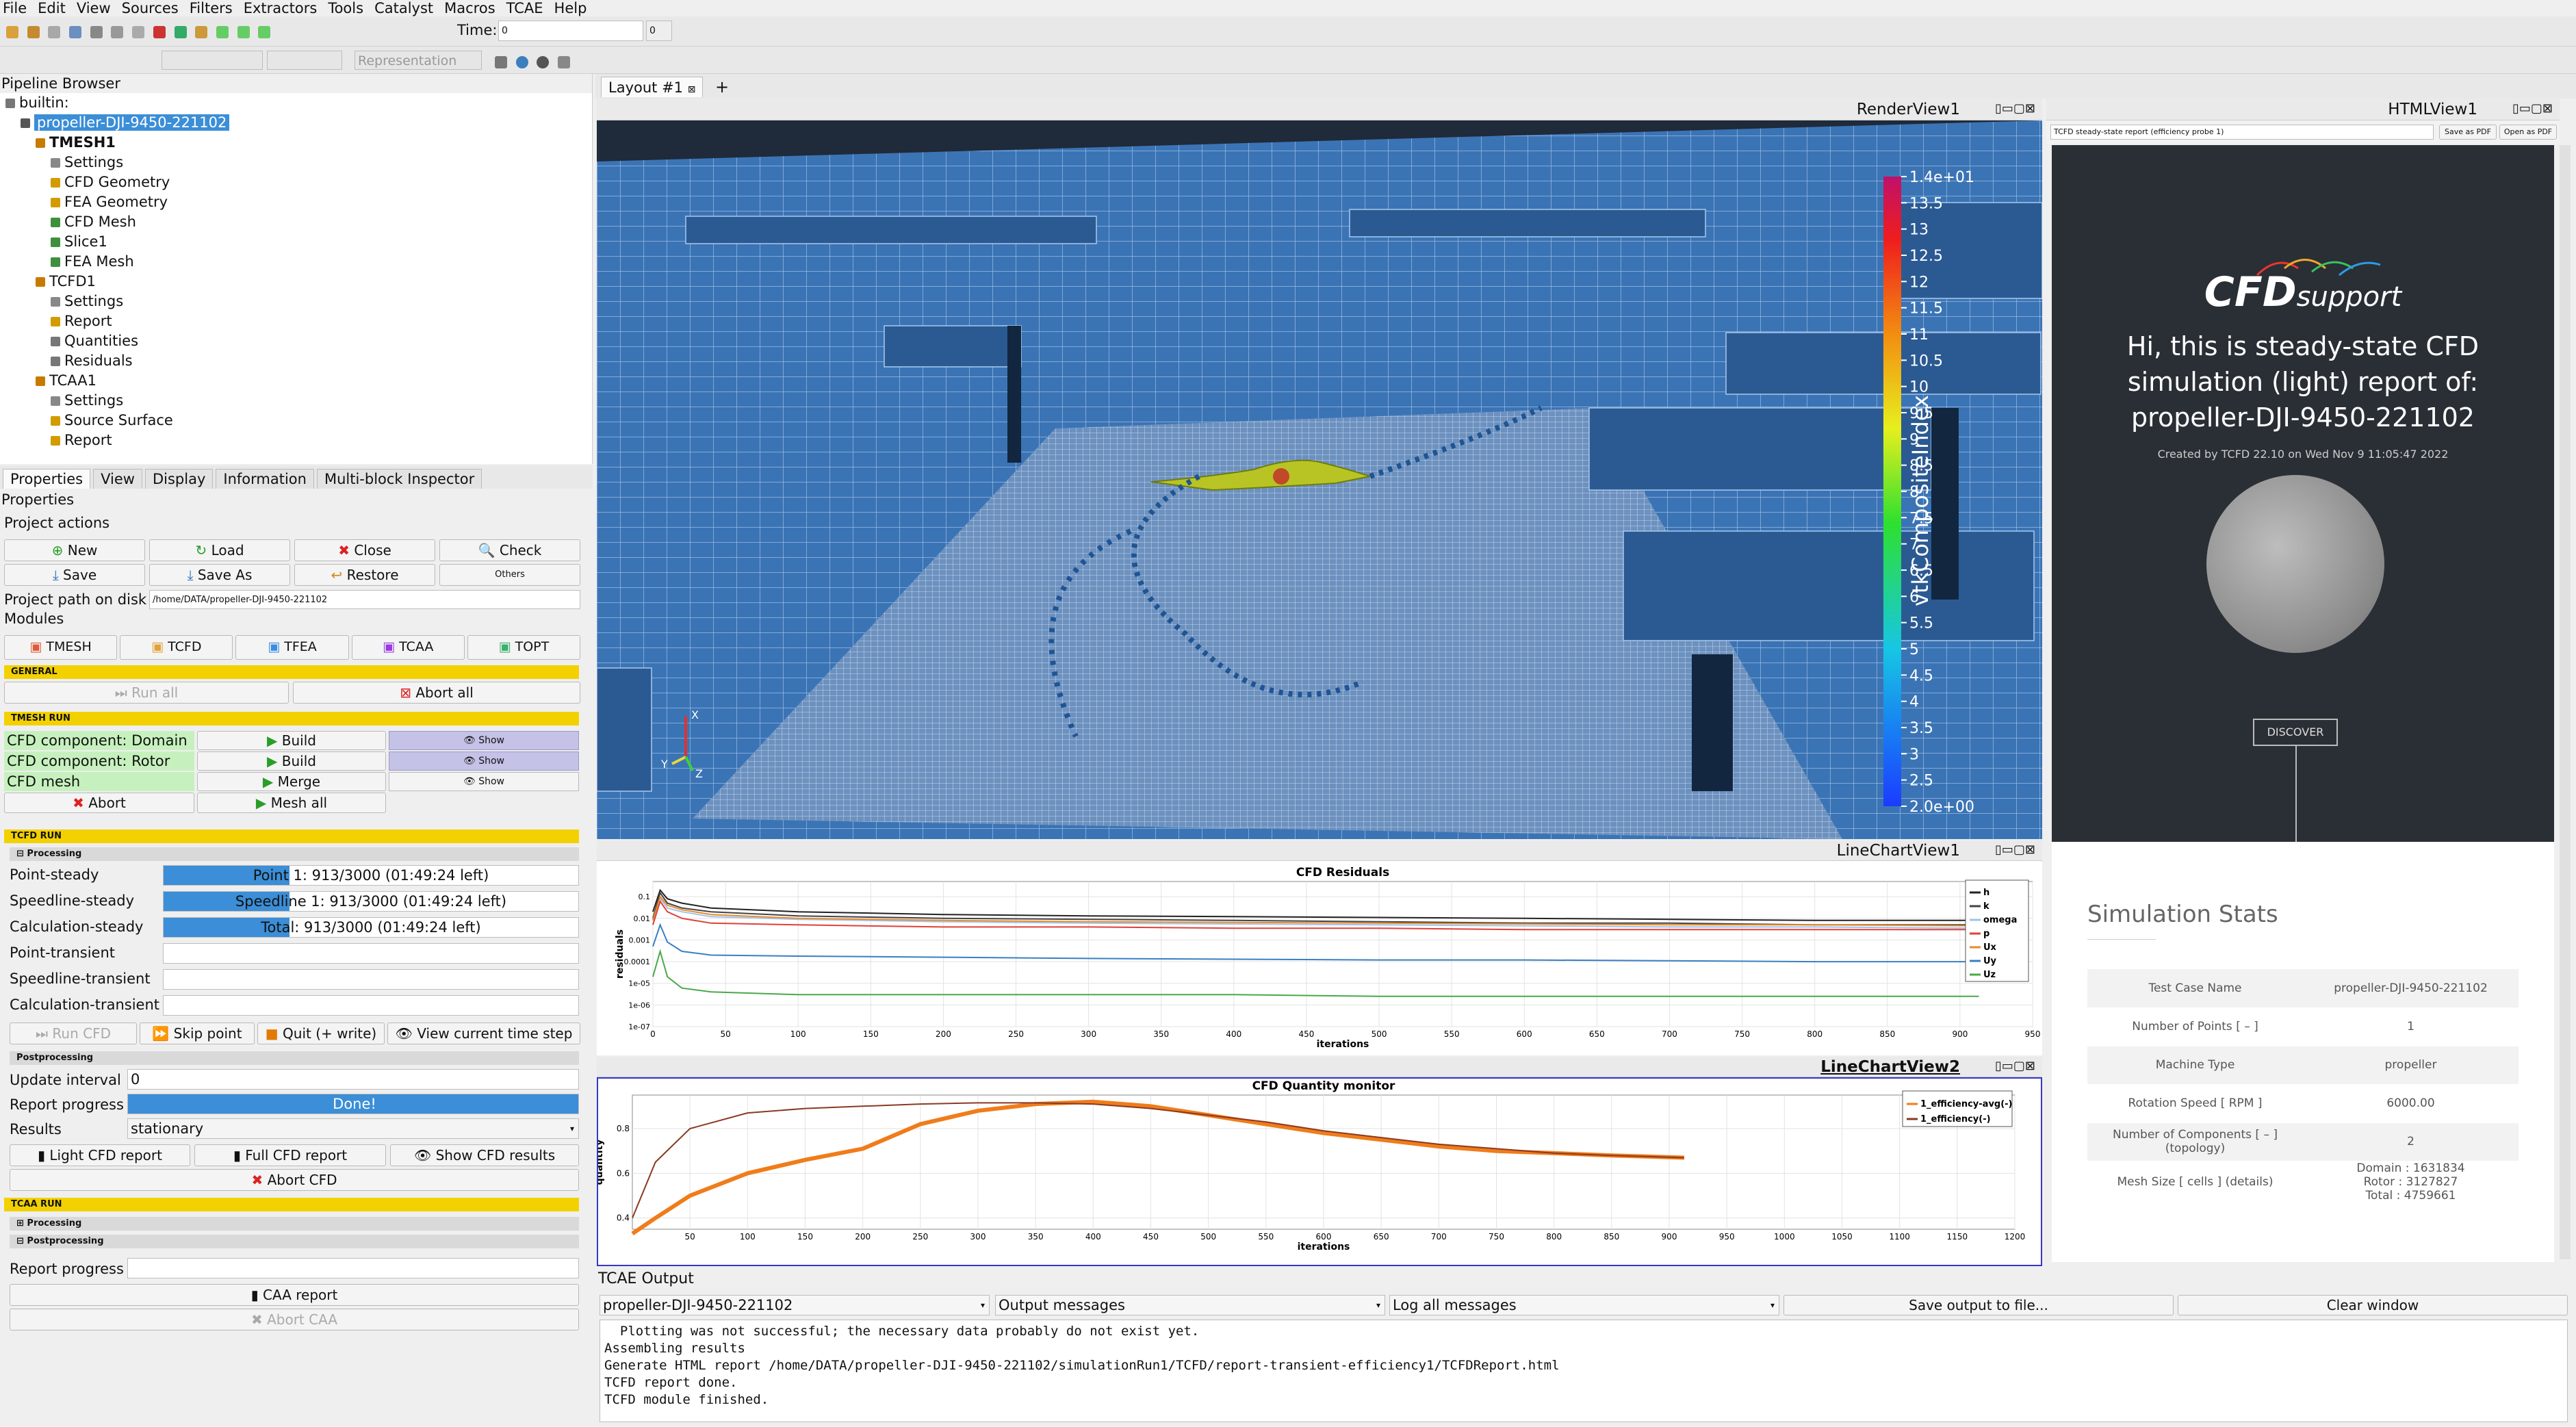  Describe the element at coordinates (12, 32) in the screenshot. I see `open-icon` at that location.